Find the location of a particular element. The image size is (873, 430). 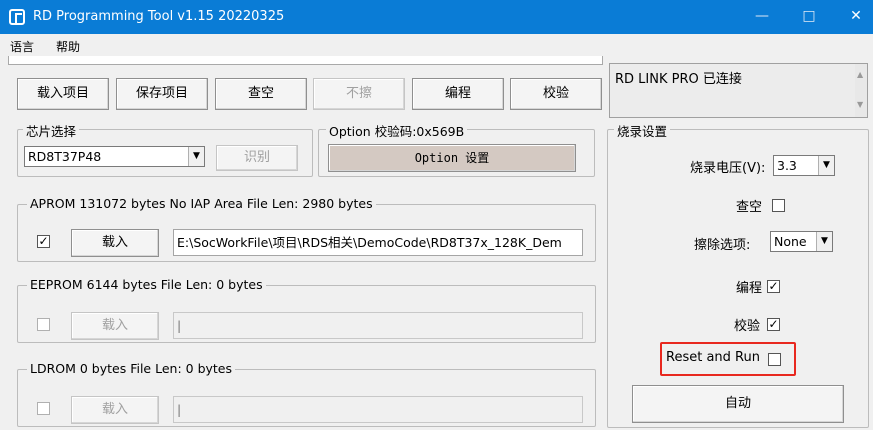

option-checksum-label: Option 校验码:0x569B is located at coordinates (397, 130).